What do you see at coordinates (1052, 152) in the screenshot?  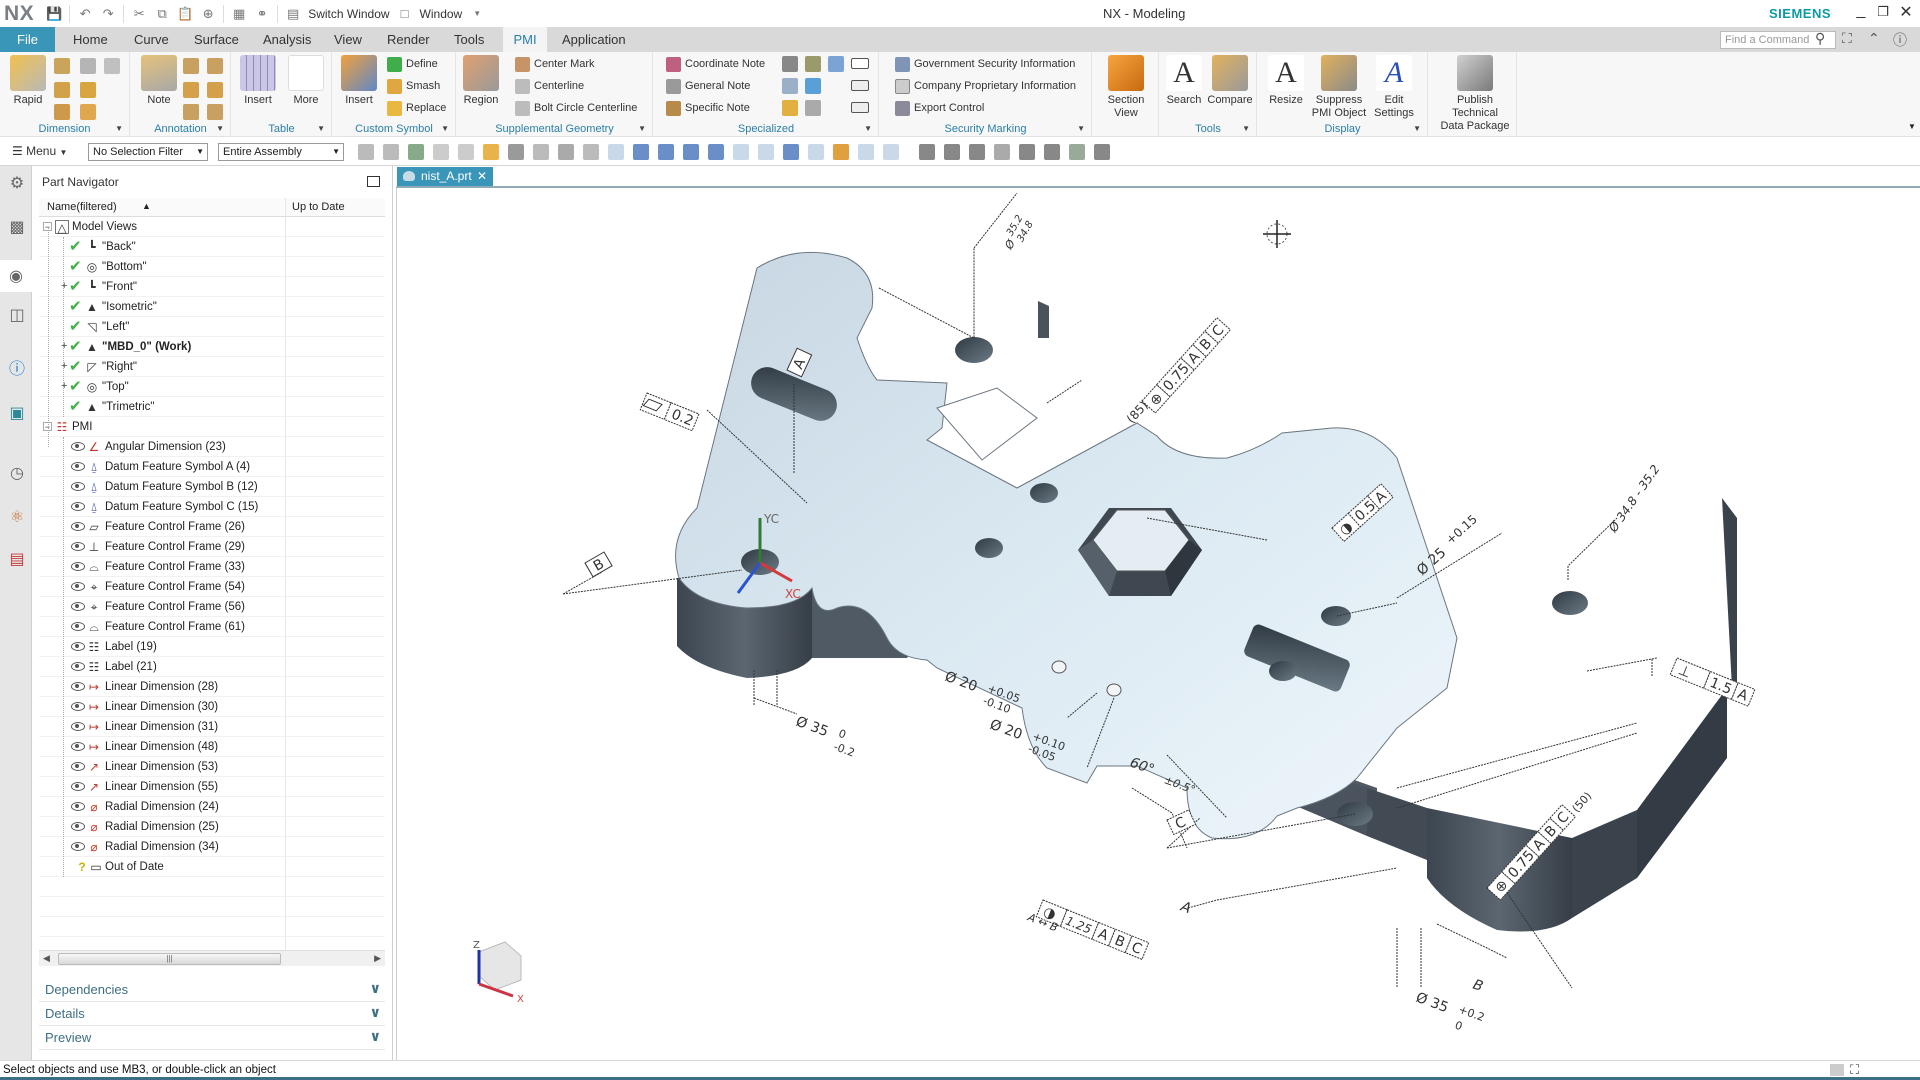 I see `background-icon` at bounding box center [1052, 152].